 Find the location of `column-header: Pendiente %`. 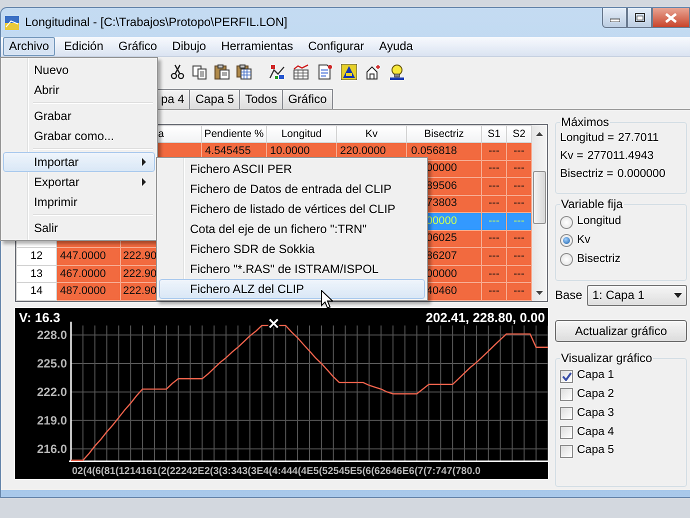

column-header: Pendiente % is located at coordinates (234, 134).